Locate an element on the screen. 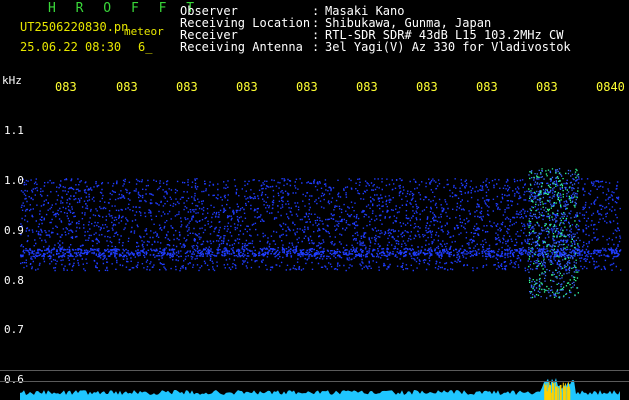 The width and height of the screenshot is (629, 400). y-tick-label: 0.7 is located at coordinates (14, 329).